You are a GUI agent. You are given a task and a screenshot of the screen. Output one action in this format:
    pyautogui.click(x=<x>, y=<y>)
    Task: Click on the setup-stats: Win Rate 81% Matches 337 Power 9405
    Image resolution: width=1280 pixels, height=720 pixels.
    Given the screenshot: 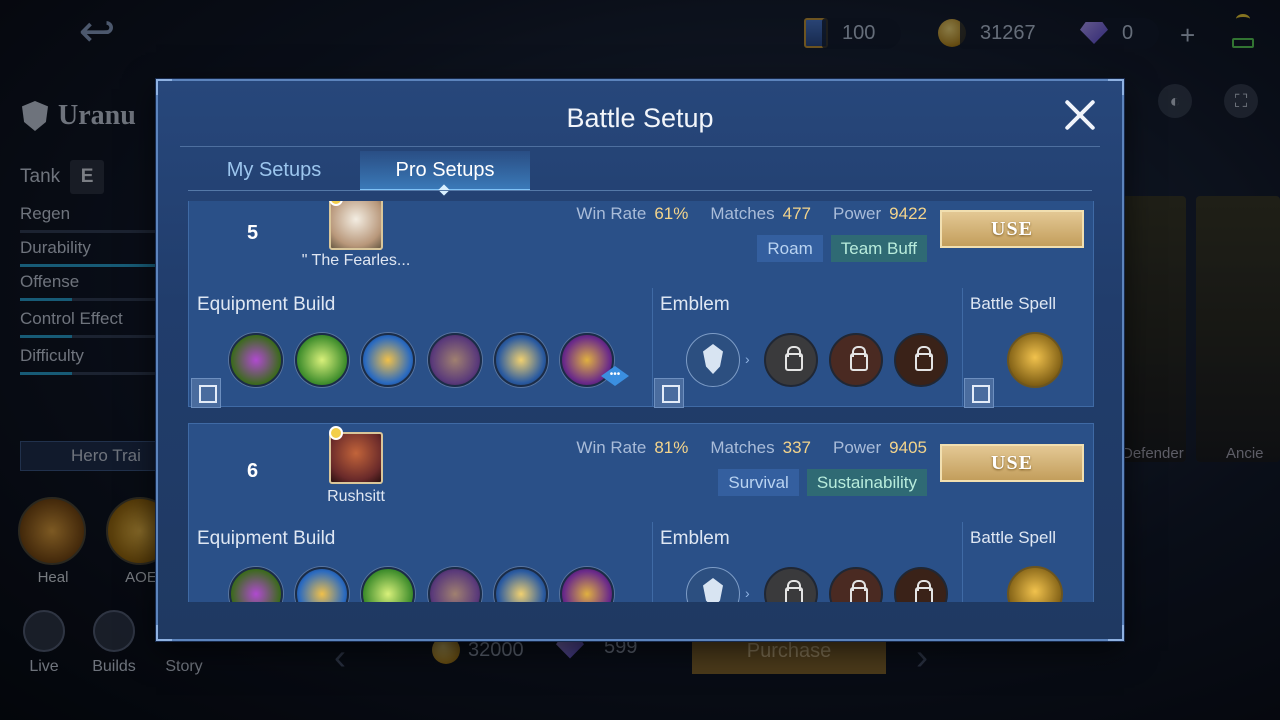 What is the action you would take?
    pyautogui.click(x=751, y=447)
    